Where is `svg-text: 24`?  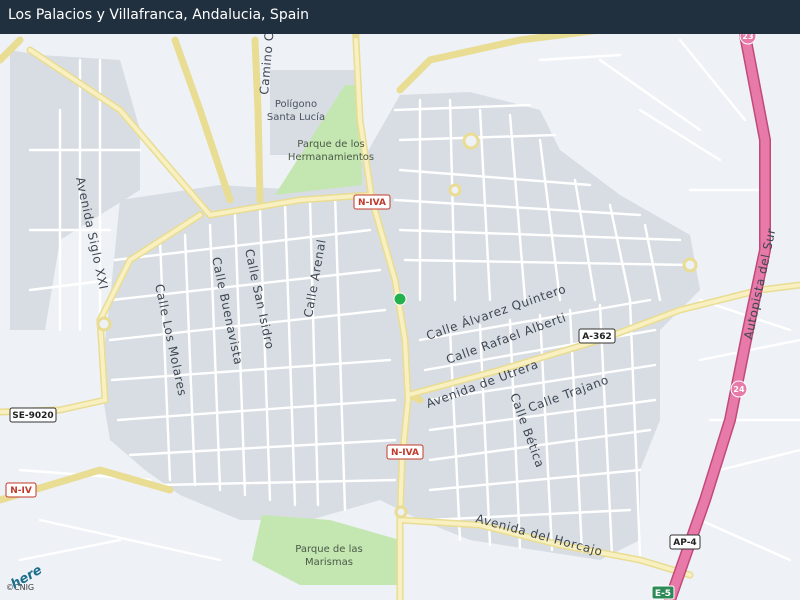
svg-text: 24 is located at coordinates (739, 389).